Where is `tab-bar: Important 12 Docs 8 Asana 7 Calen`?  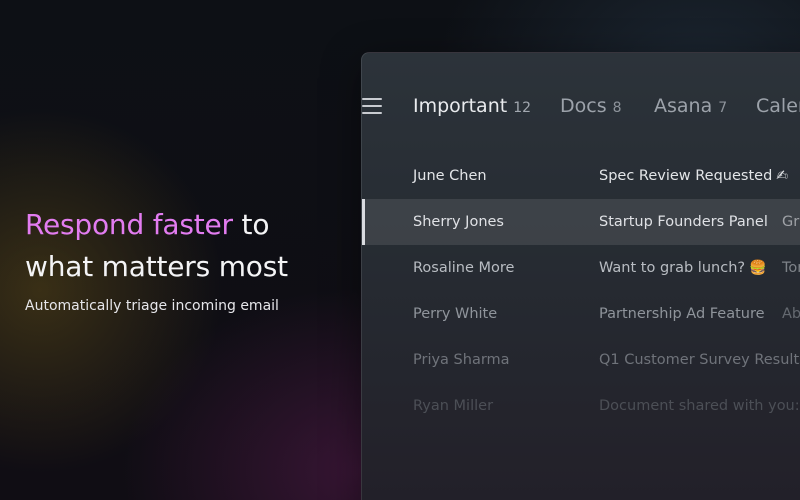
tab-bar: Important 12 Docs 8 Asana 7 Calen is located at coordinates (581, 107).